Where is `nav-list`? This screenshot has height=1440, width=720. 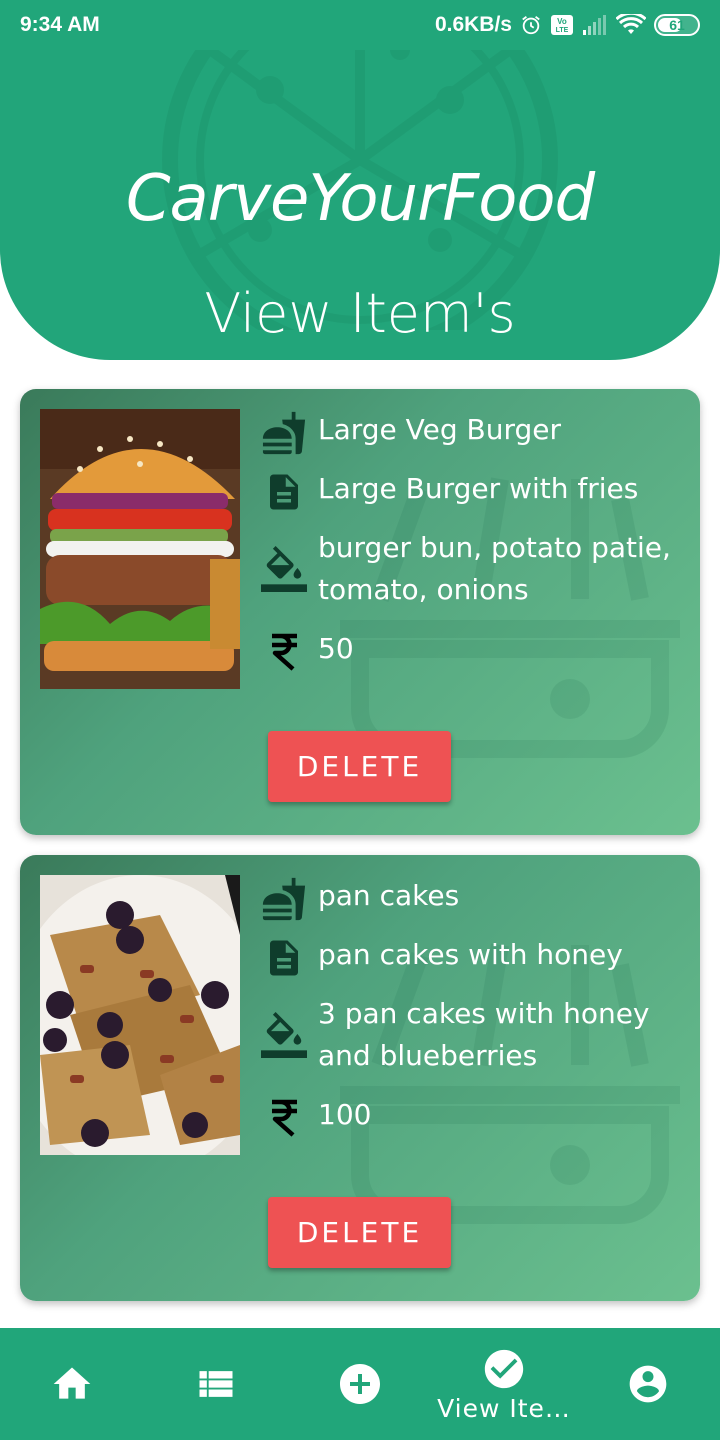 nav-list is located at coordinates (216, 1384).